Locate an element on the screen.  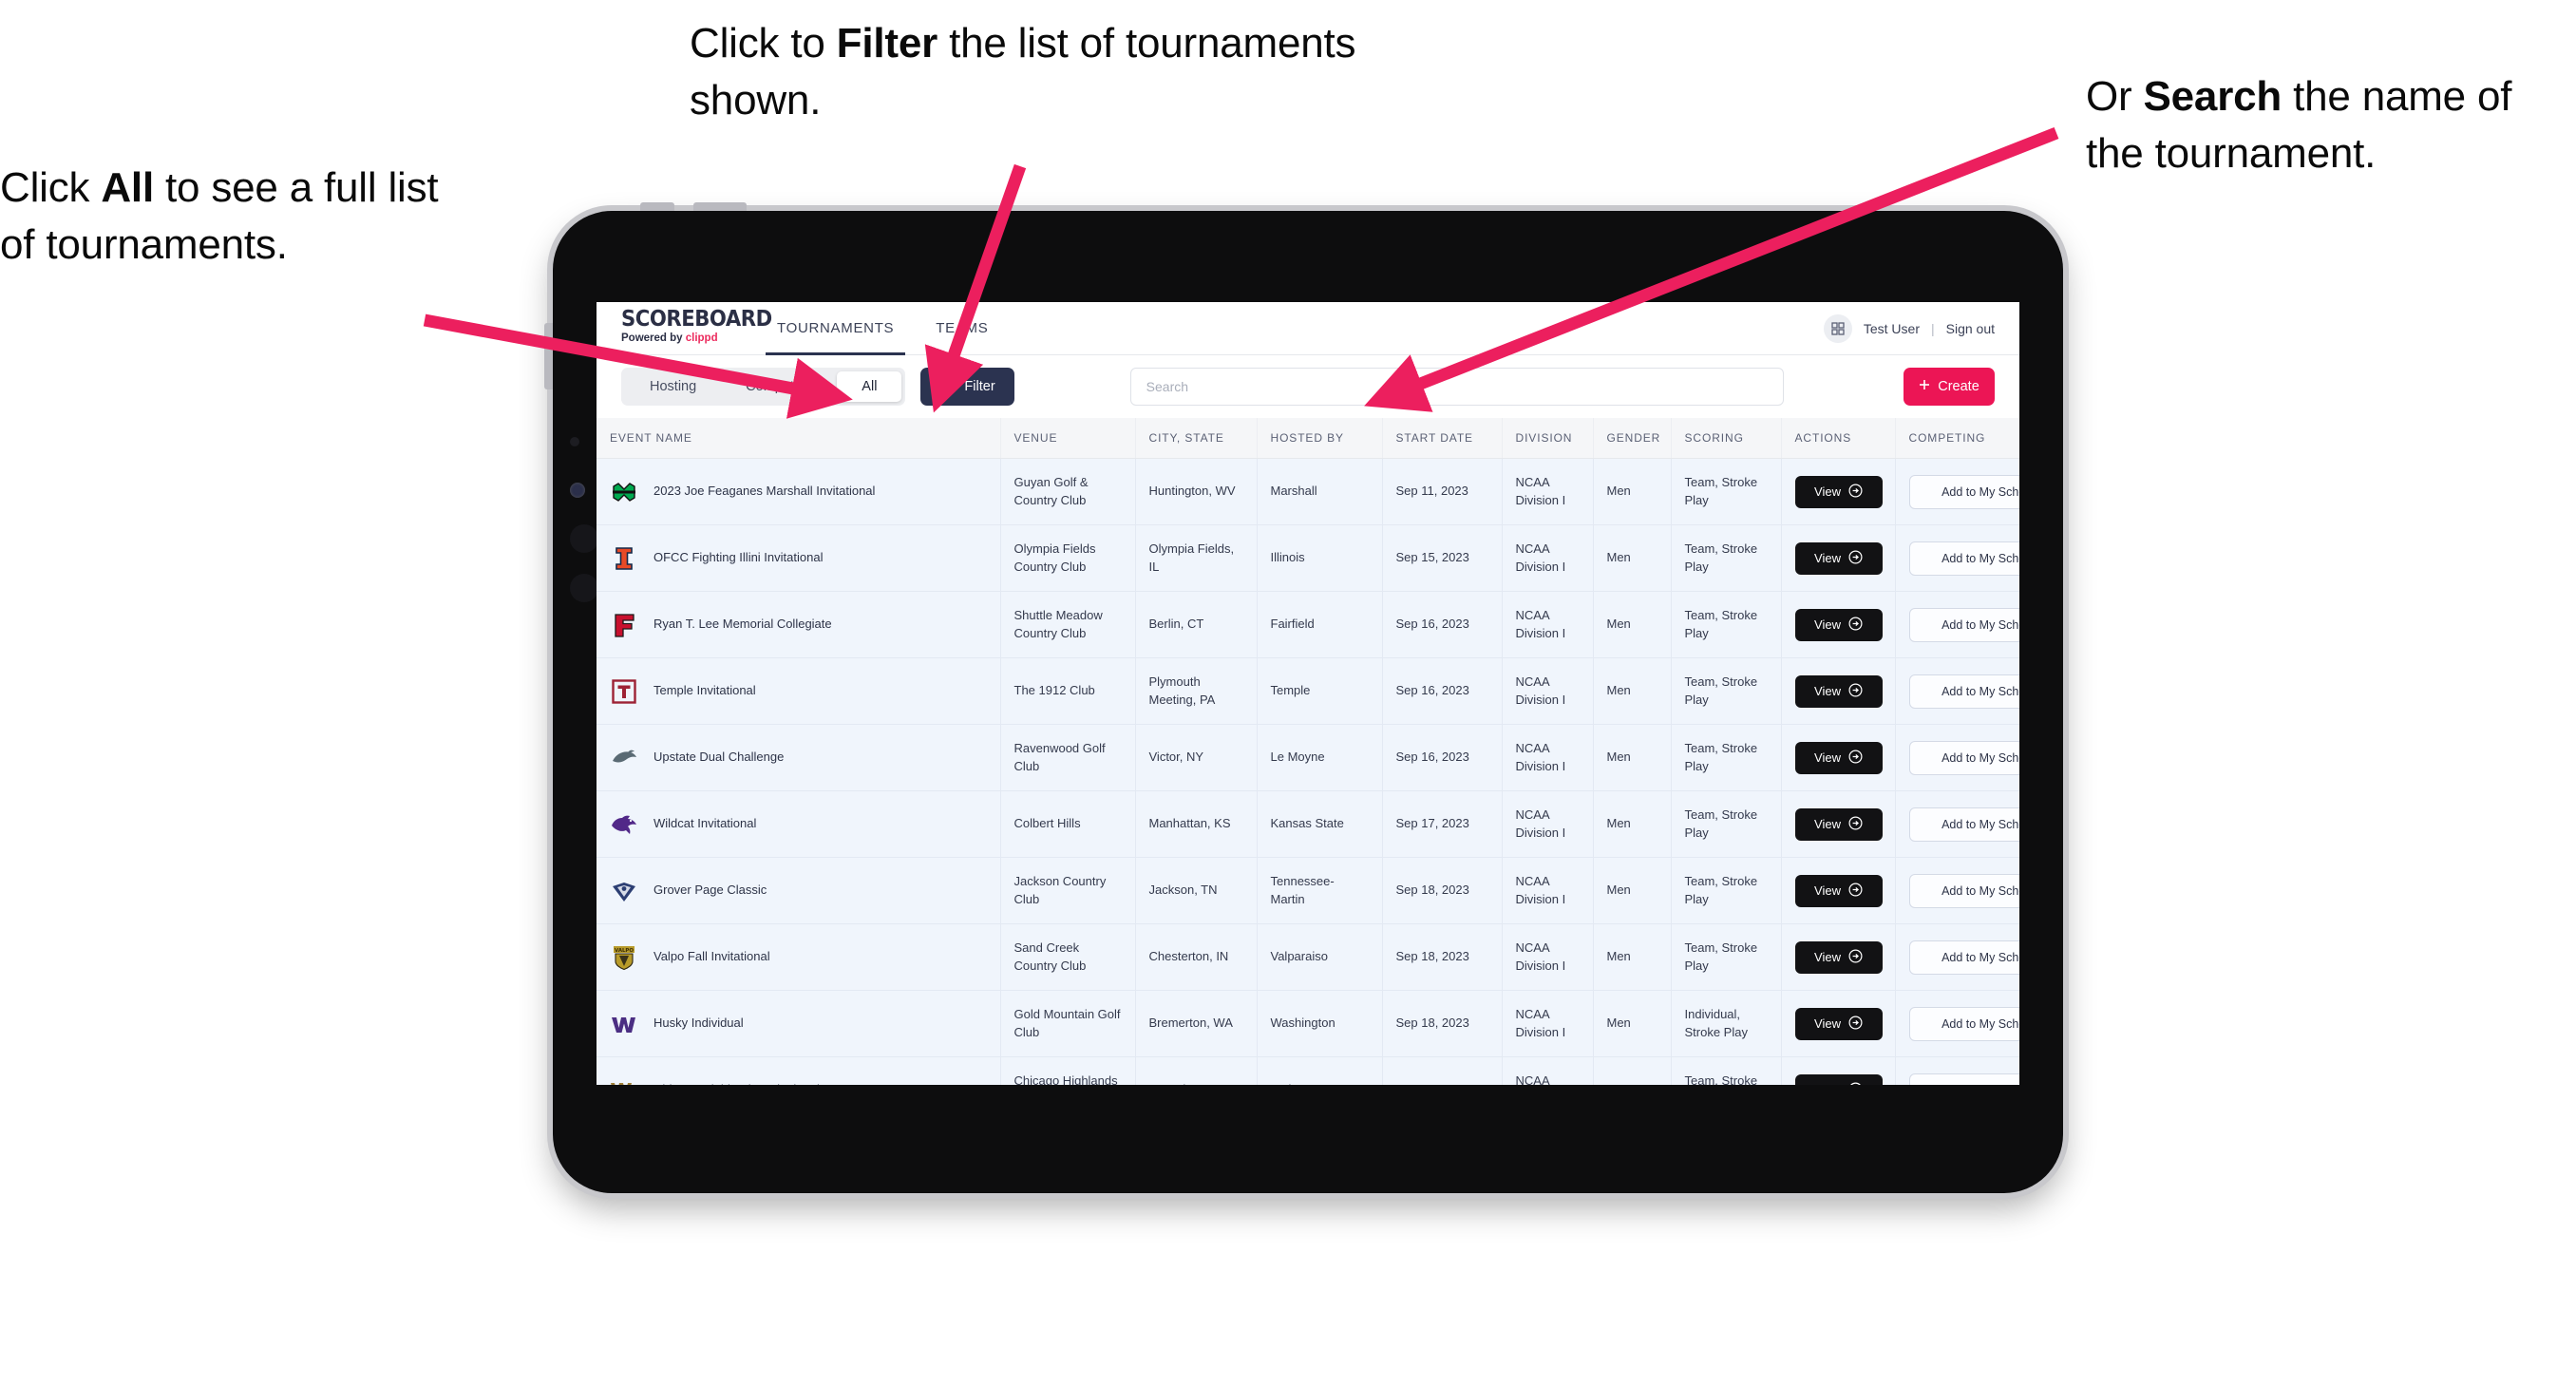
cell-start-date: Sep 18, 2023 is located at coordinates (1442, 890).